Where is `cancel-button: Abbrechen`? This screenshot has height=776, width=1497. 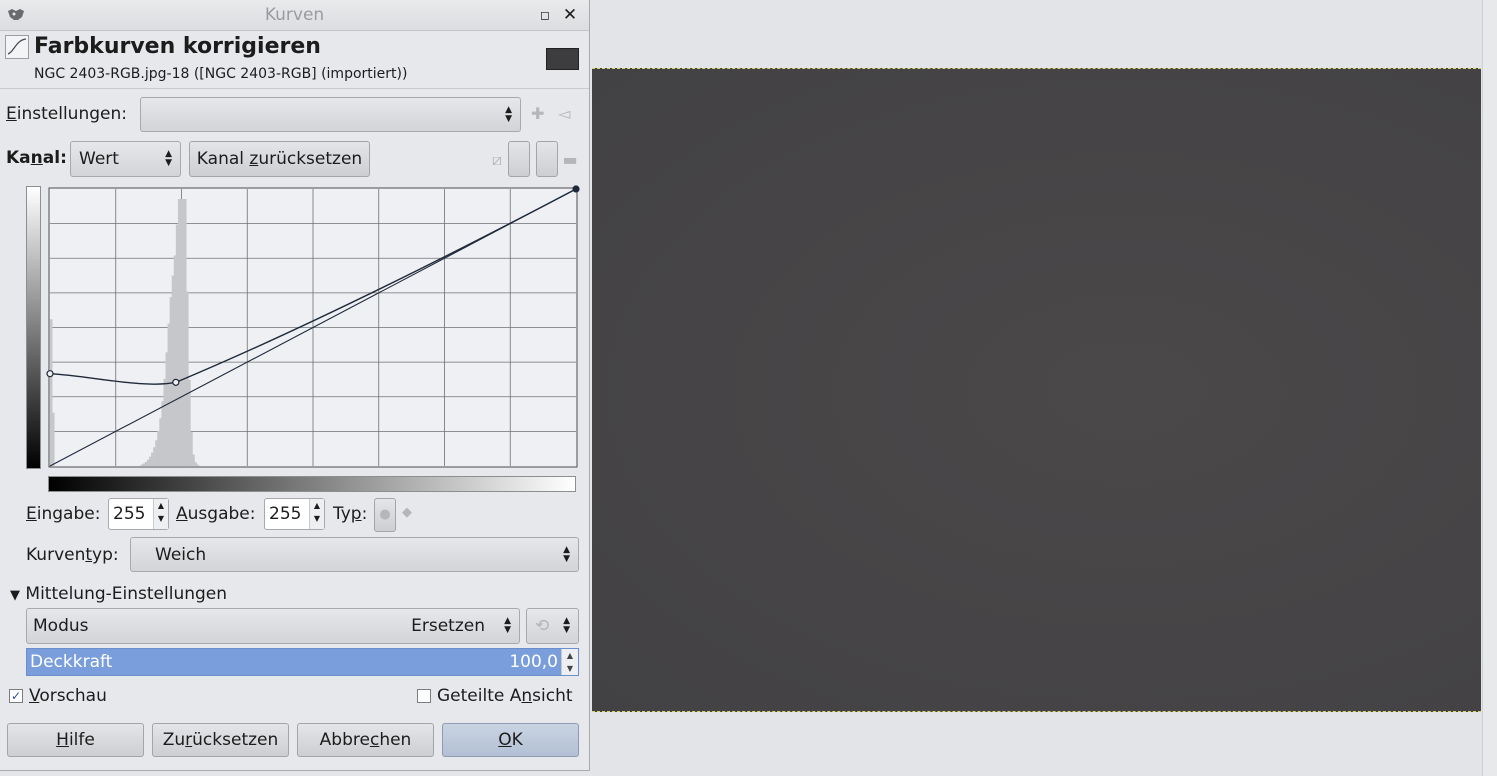
cancel-button: Abbrechen is located at coordinates (365, 740).